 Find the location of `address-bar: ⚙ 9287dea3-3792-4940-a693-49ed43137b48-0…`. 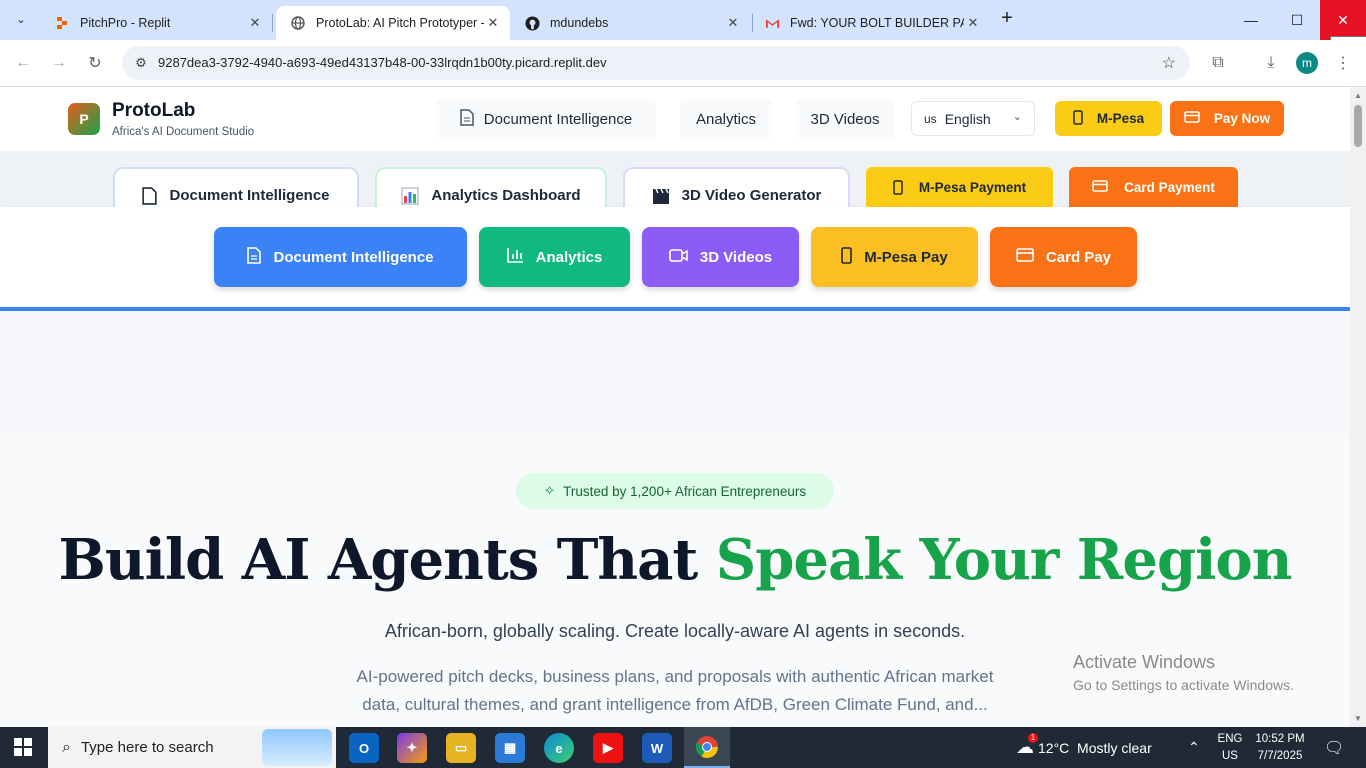

address-bar: ⚙ 9287dea3-3792-4940-a693-49ed43137b48-0… is located at coordinates (656, 63).